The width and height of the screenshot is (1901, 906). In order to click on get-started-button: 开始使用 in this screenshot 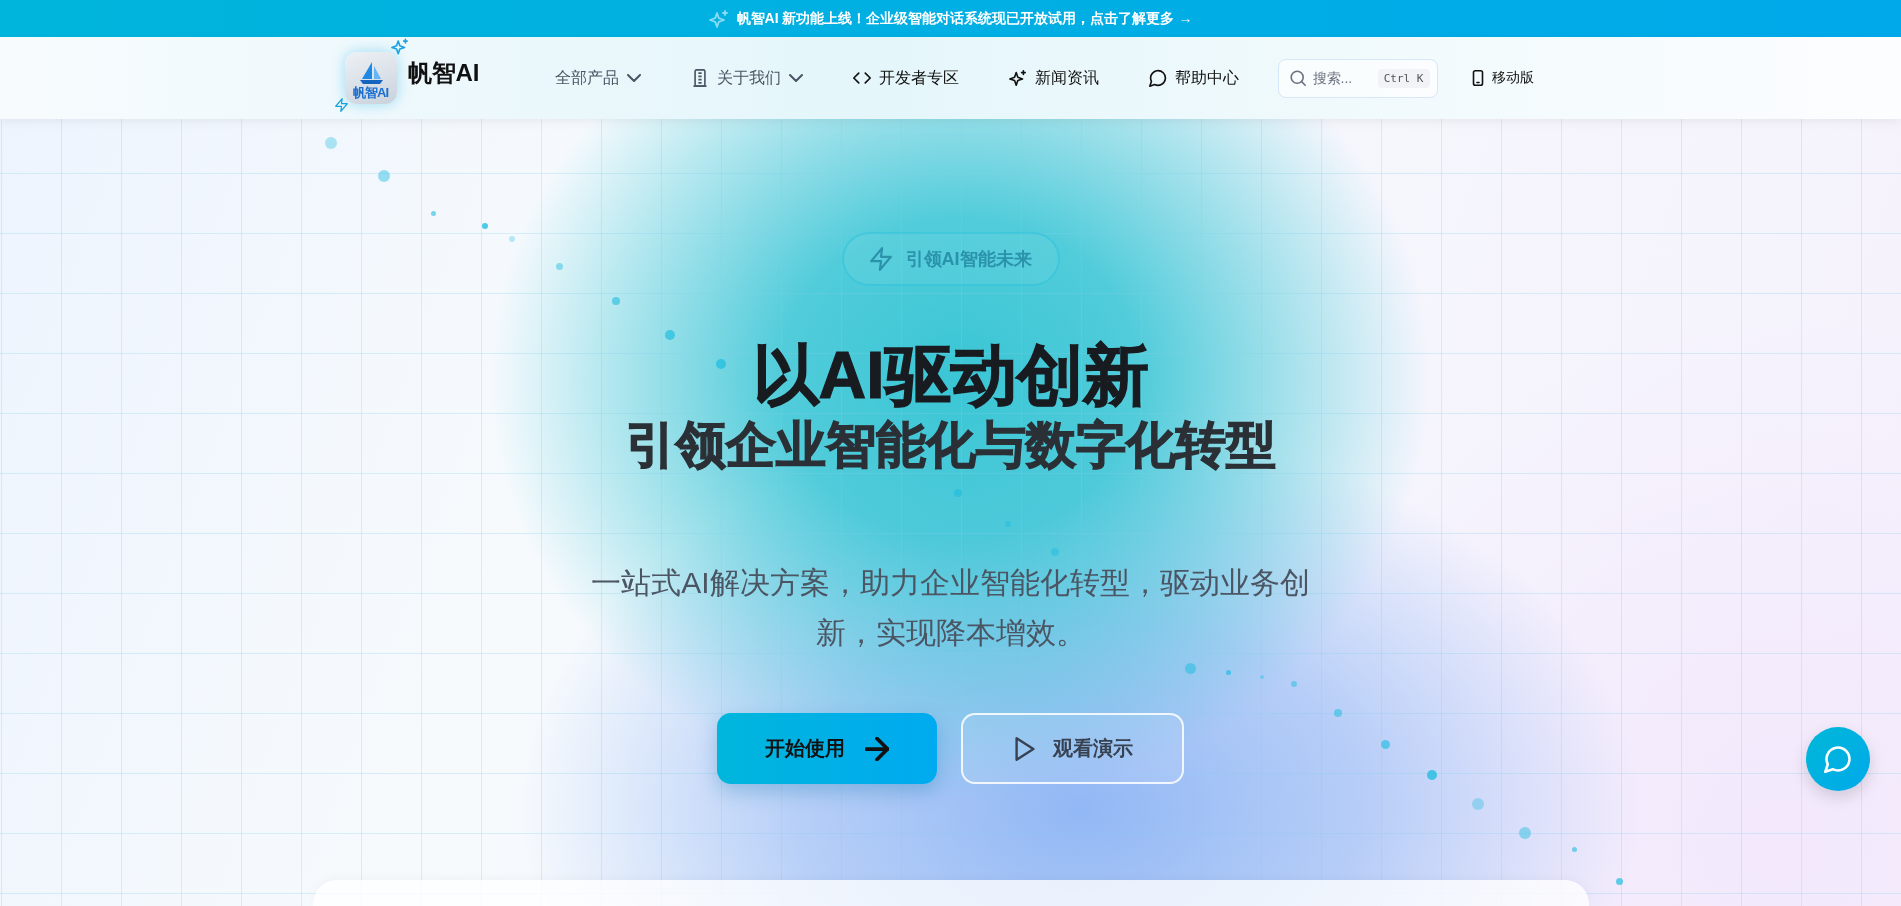, I will do `click(827, 748)`.